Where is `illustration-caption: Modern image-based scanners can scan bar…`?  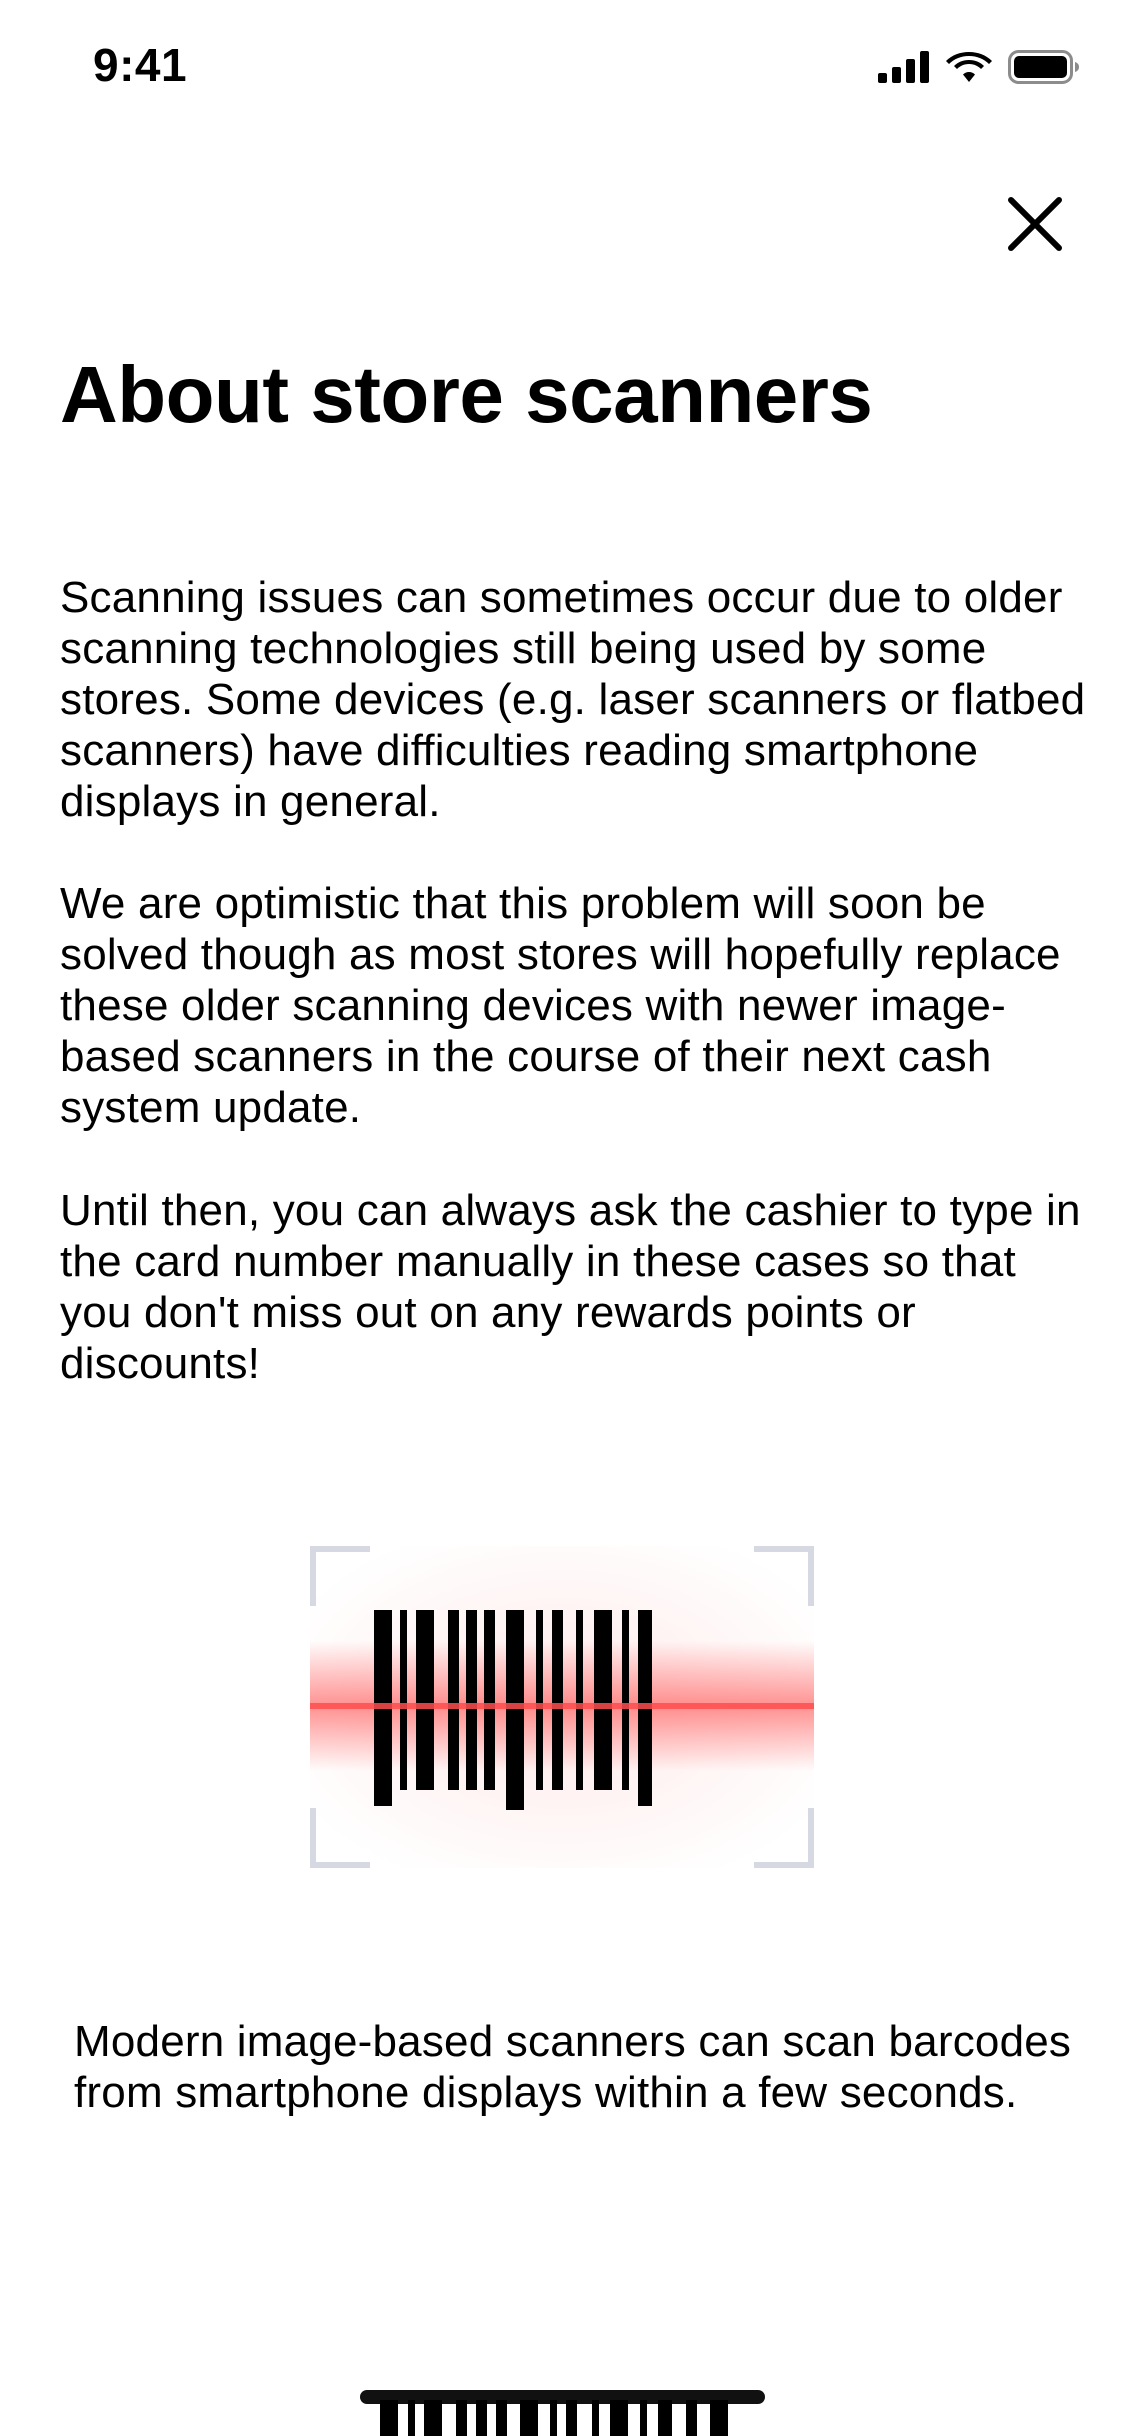 illustration-caption: Modern image-based scanners can scan bar… is located at coordinates (573, 2067).